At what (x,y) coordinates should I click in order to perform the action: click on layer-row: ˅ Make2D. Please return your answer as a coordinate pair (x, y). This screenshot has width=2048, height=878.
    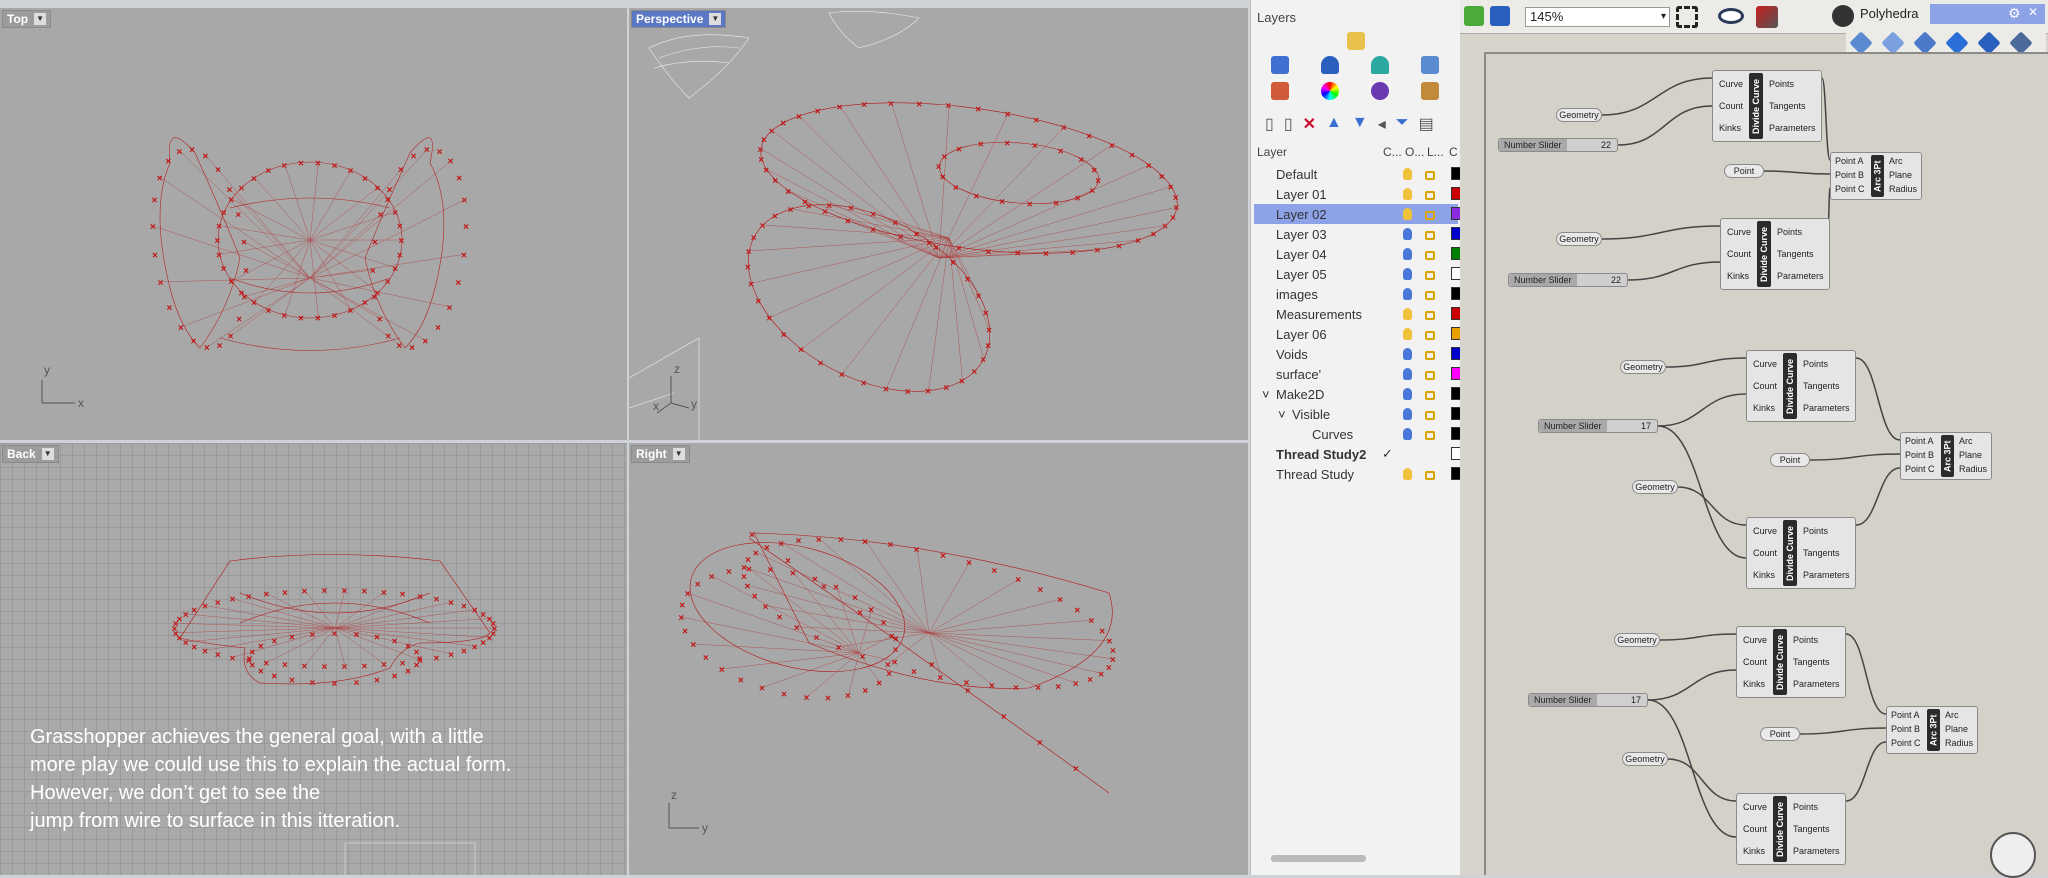
    Looking at the image, I should click on (1357, 394).